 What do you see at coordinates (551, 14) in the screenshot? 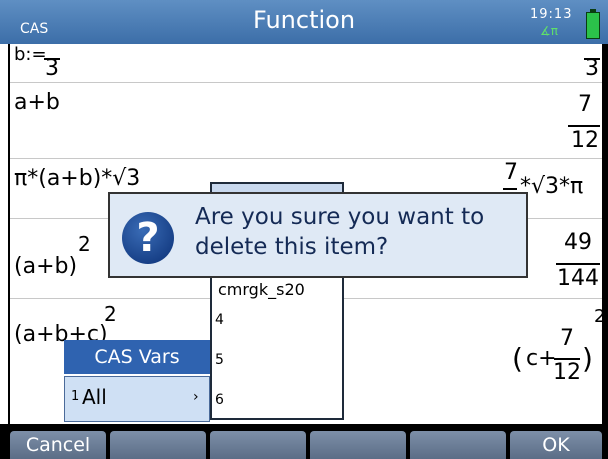
I see `clock: 19:13` at bounding box center [551, 14].